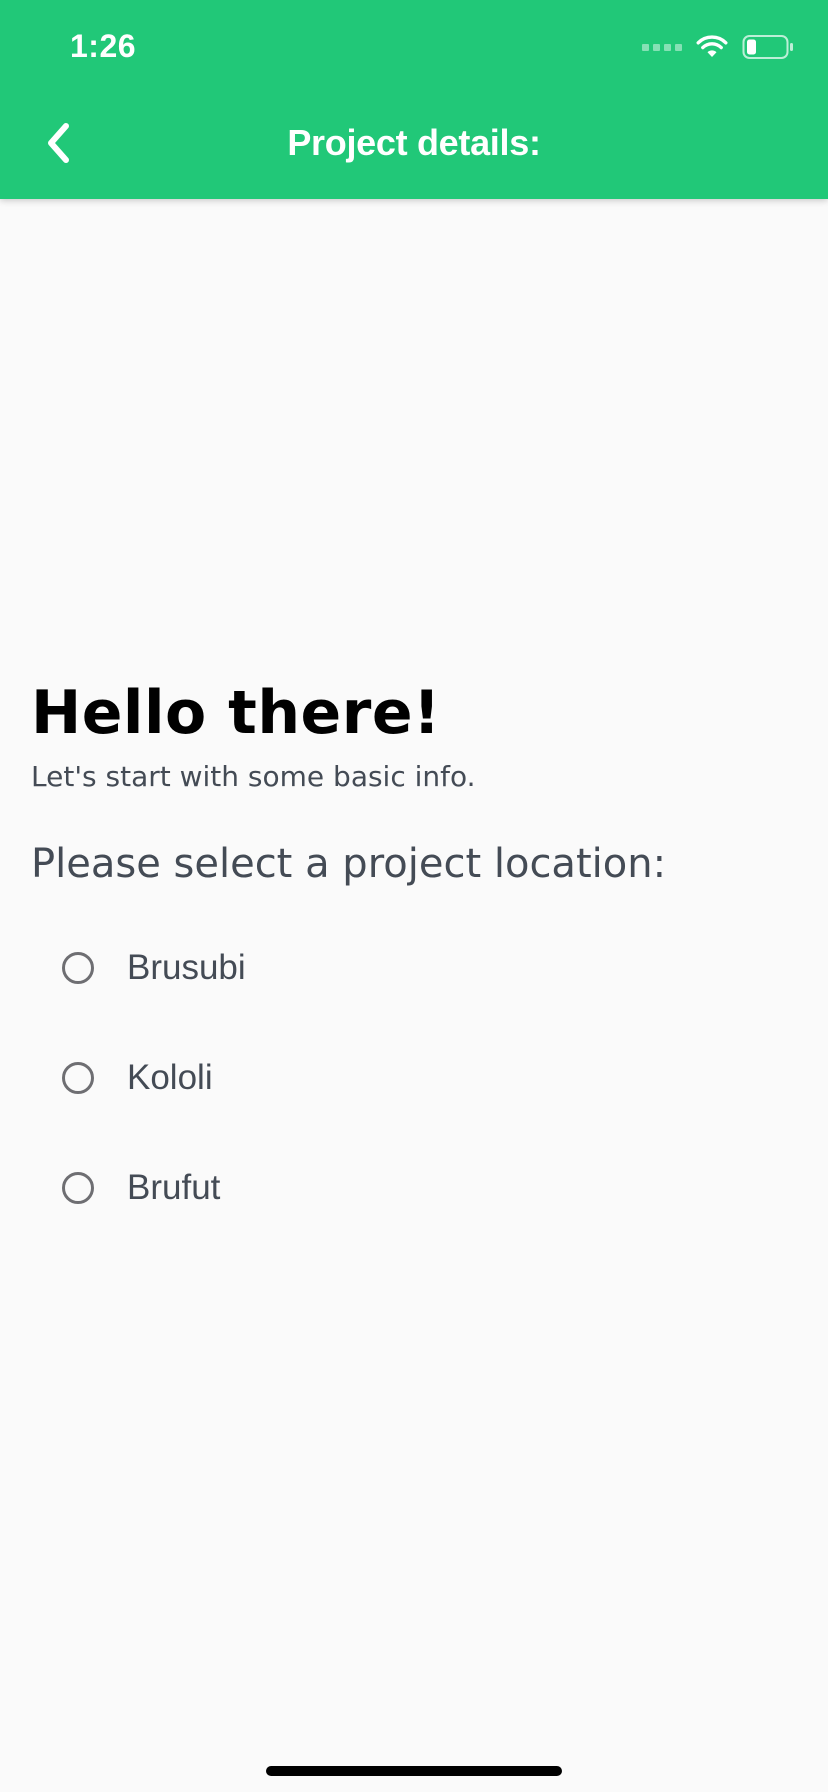  I want to click on status-icons, so click(718, 47).